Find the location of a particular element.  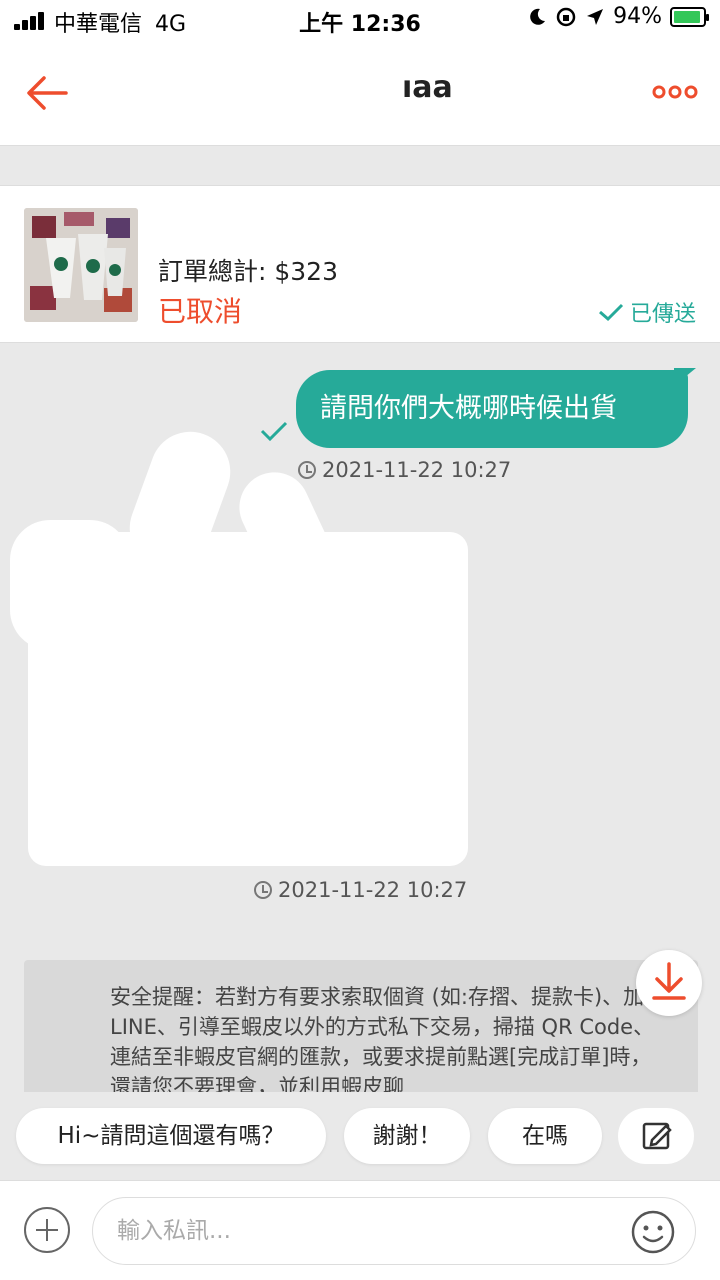

order-total: 訂單總計: $323 is located at coordinates (248, 271).